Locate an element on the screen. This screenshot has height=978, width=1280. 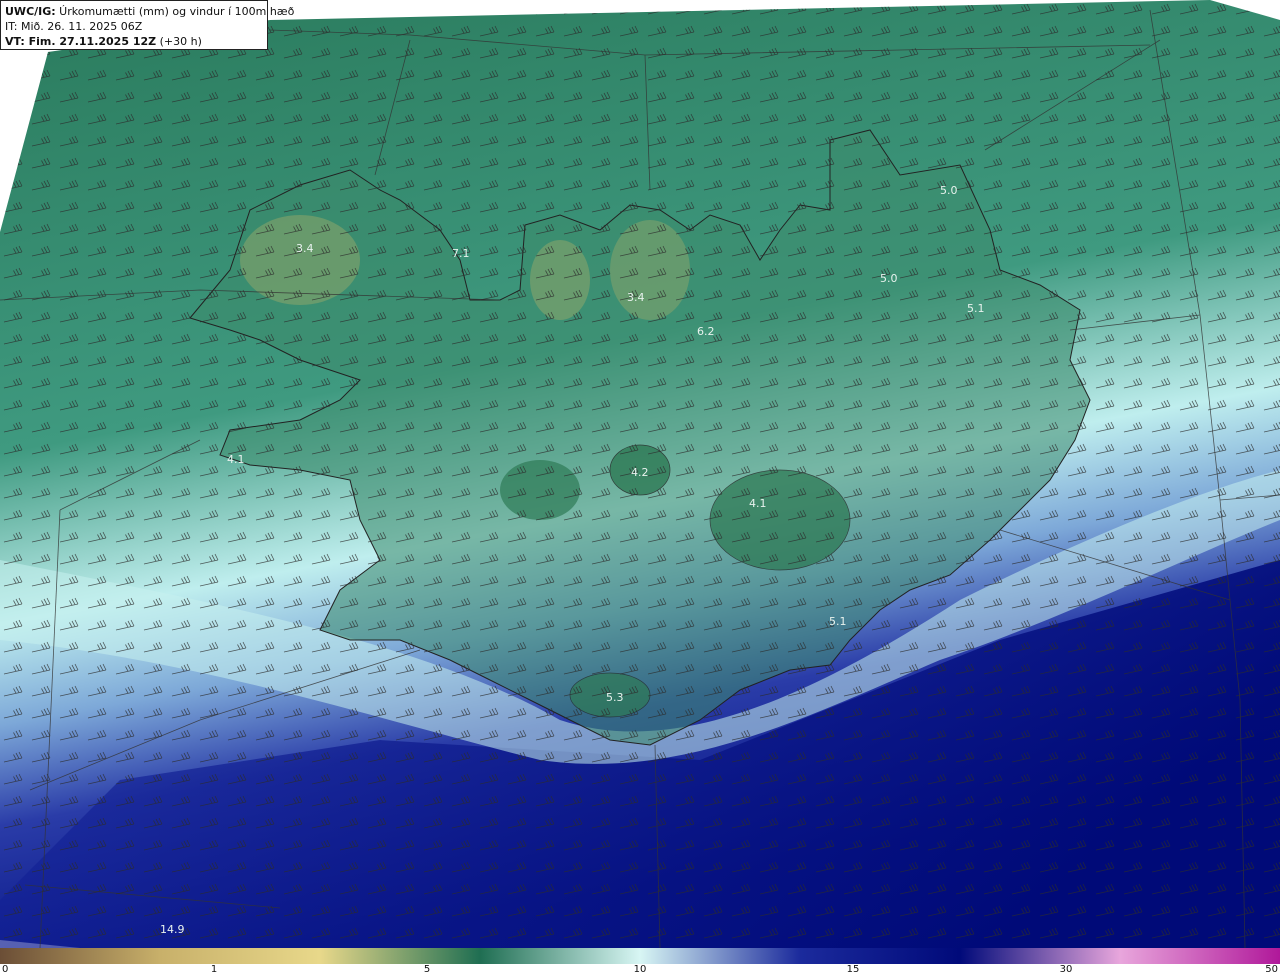
init-time-value: Mið. 26. 11. 2025 06Z is located at coordinates (80, 26).